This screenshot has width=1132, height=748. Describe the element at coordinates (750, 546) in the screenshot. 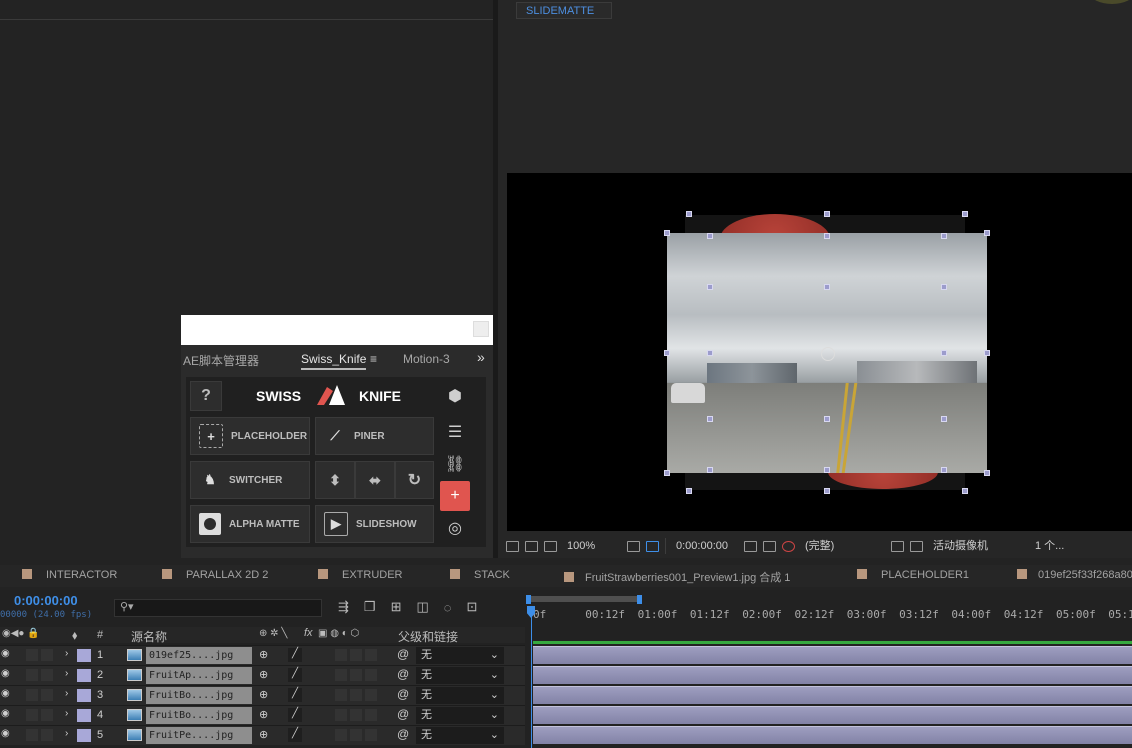

I see `camera-snapshot-icon` at that location.